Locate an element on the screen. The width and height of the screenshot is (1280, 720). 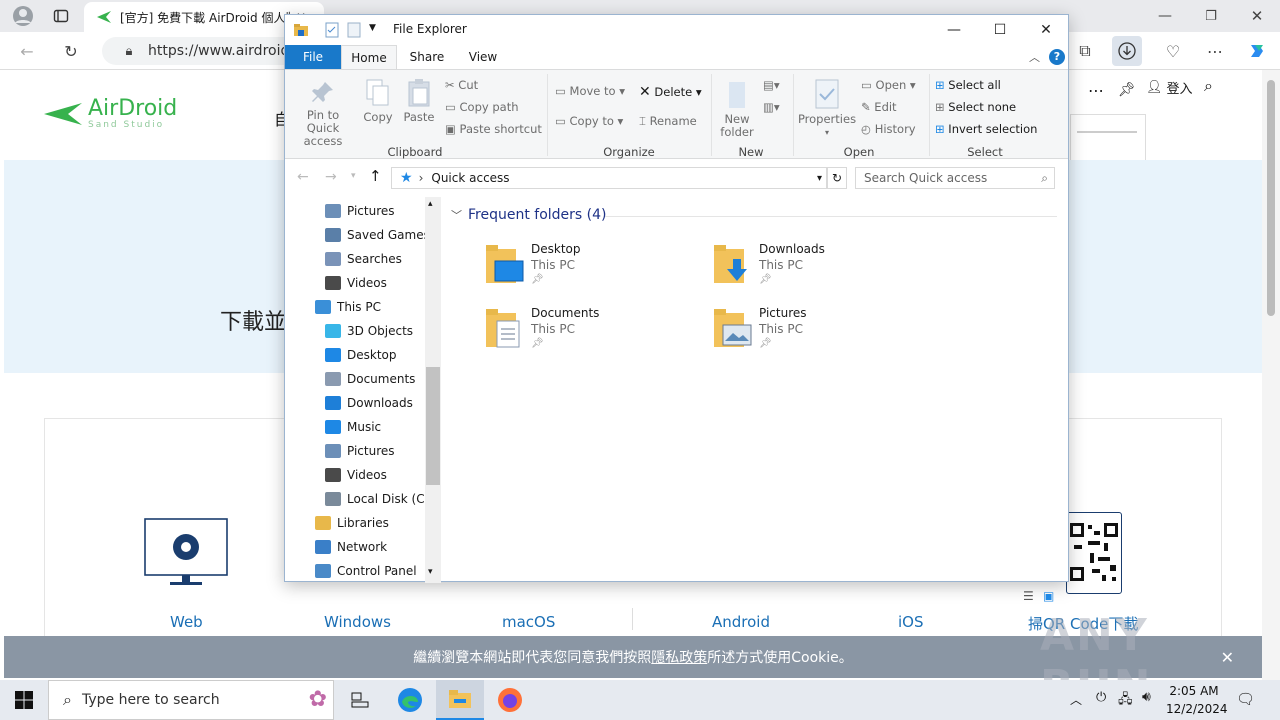
move-to-button: ▭ Move to ▾ is located at coordinates (590, 91).